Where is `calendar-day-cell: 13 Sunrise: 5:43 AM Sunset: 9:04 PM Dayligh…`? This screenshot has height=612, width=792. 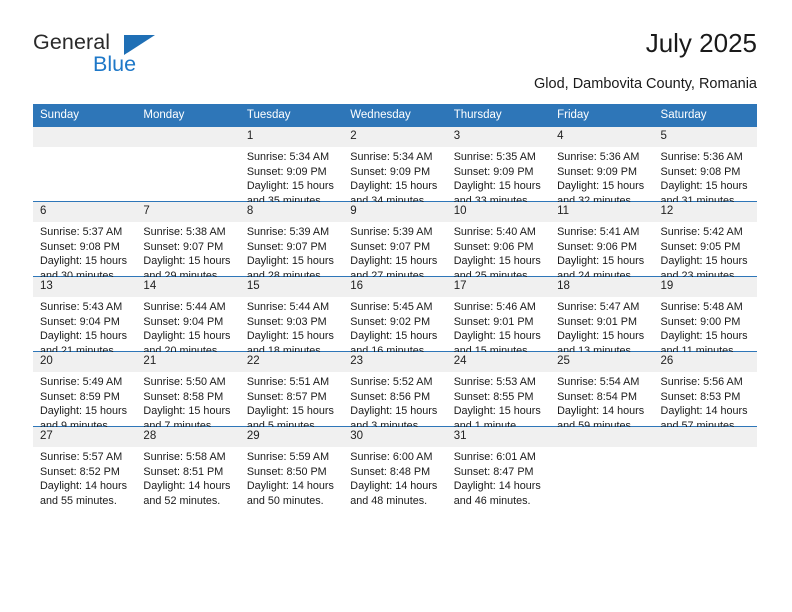 calendar-day-cell: 13 Sunrise: 5:43 AM Sunset: 9:04 PM Dayligh… is located at coordinates (85, 316).